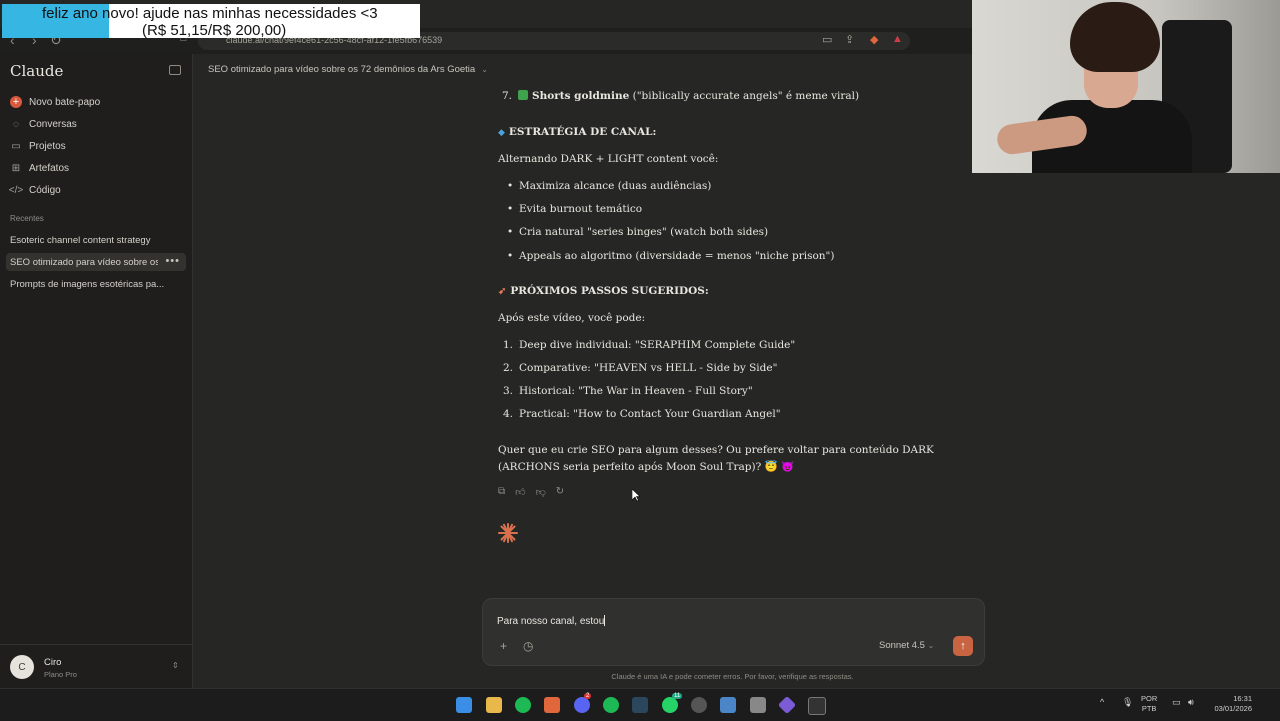 Image resolution: width=1280 pixels, height=721 pixels. What do you see at coordinates (49, 168) in the screenshot?
I see `menu-label: Artefatos` at bounding box center [49, 168].